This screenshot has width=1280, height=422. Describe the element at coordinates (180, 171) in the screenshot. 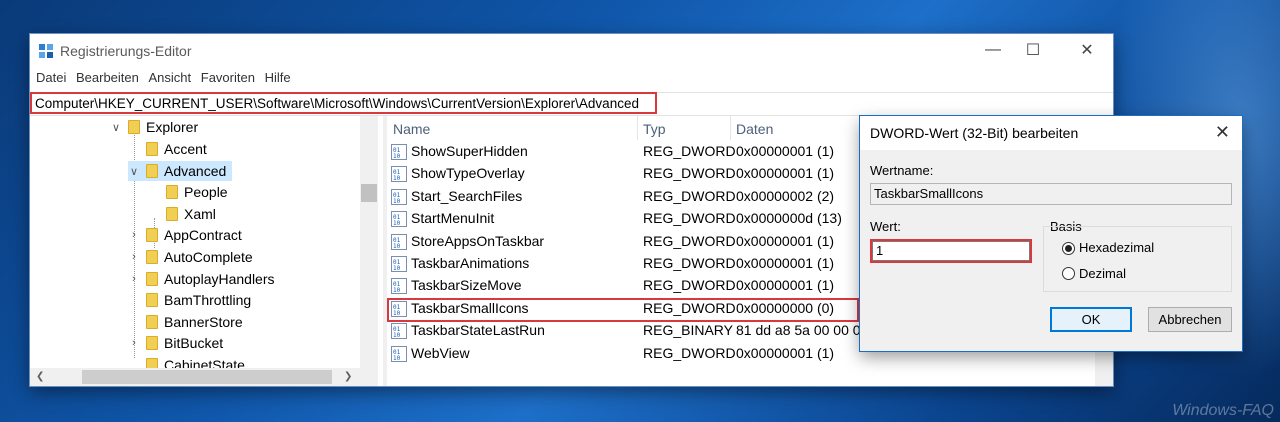

I see `tree-item-advanced: ∨ Advanced` at that location.